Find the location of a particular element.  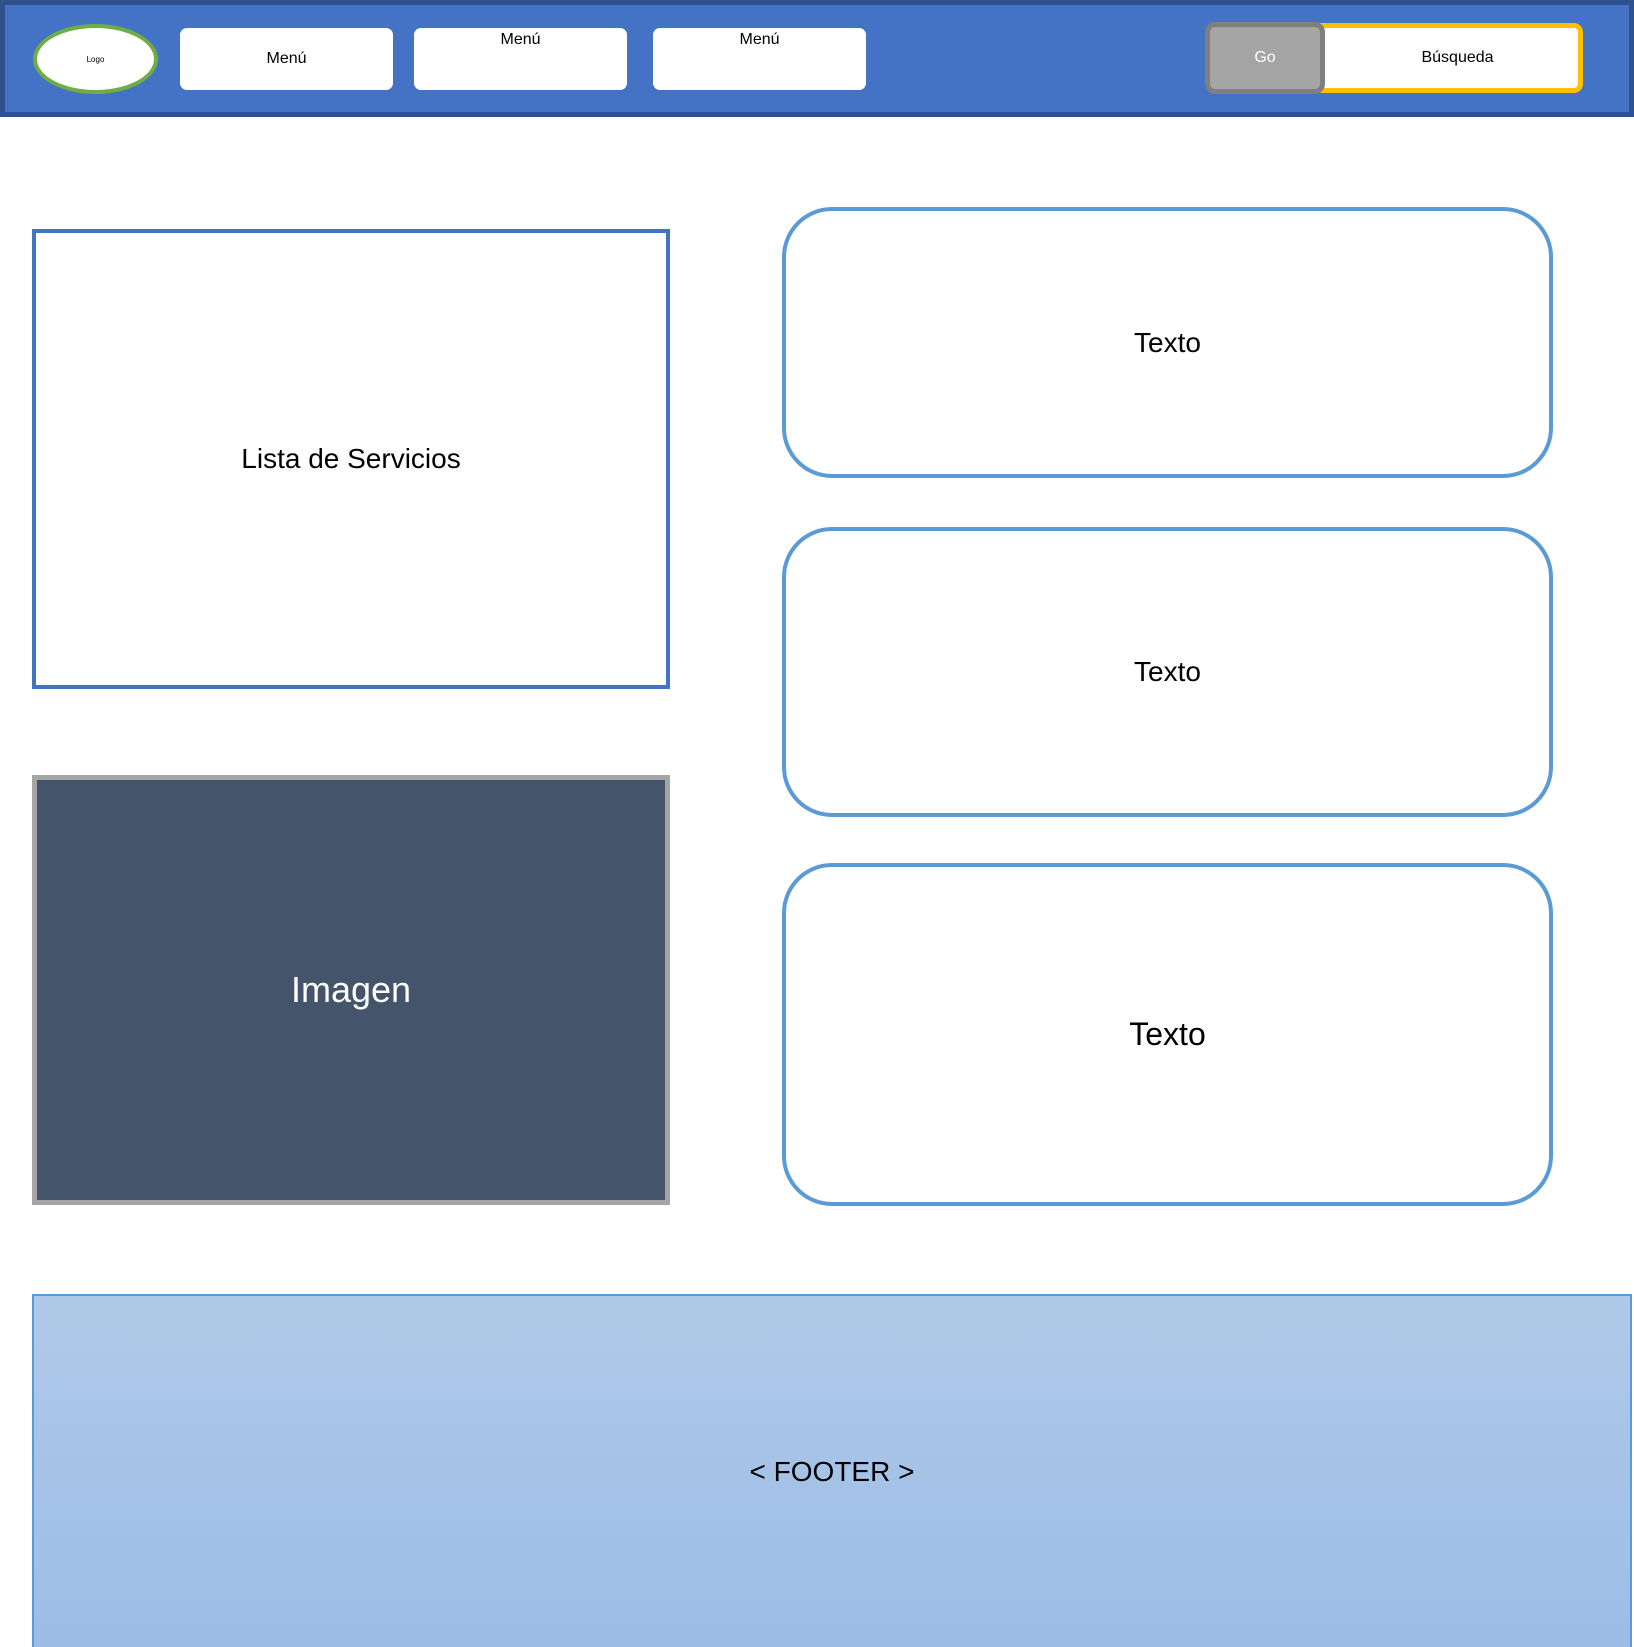

text-card-1: Texto is located at coordinates (1167, 342).